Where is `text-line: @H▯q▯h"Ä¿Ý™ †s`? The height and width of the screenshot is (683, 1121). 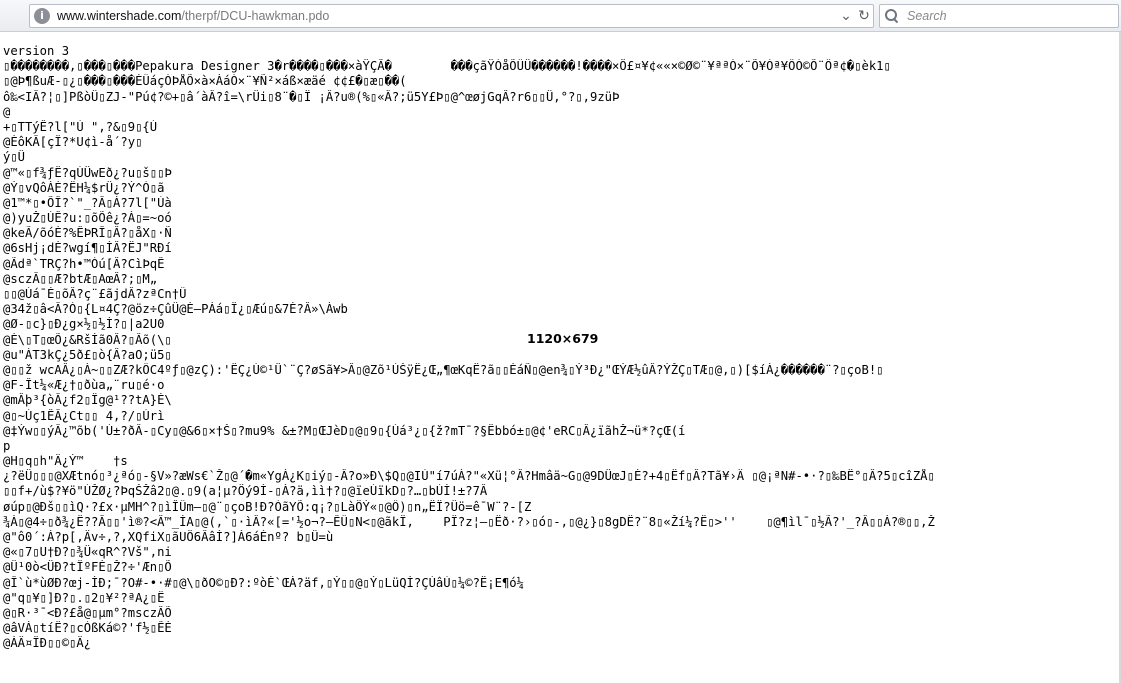 text-line: @H▯q▯h"Ä¿Ý™ †s is located at coordinates (65, 461).